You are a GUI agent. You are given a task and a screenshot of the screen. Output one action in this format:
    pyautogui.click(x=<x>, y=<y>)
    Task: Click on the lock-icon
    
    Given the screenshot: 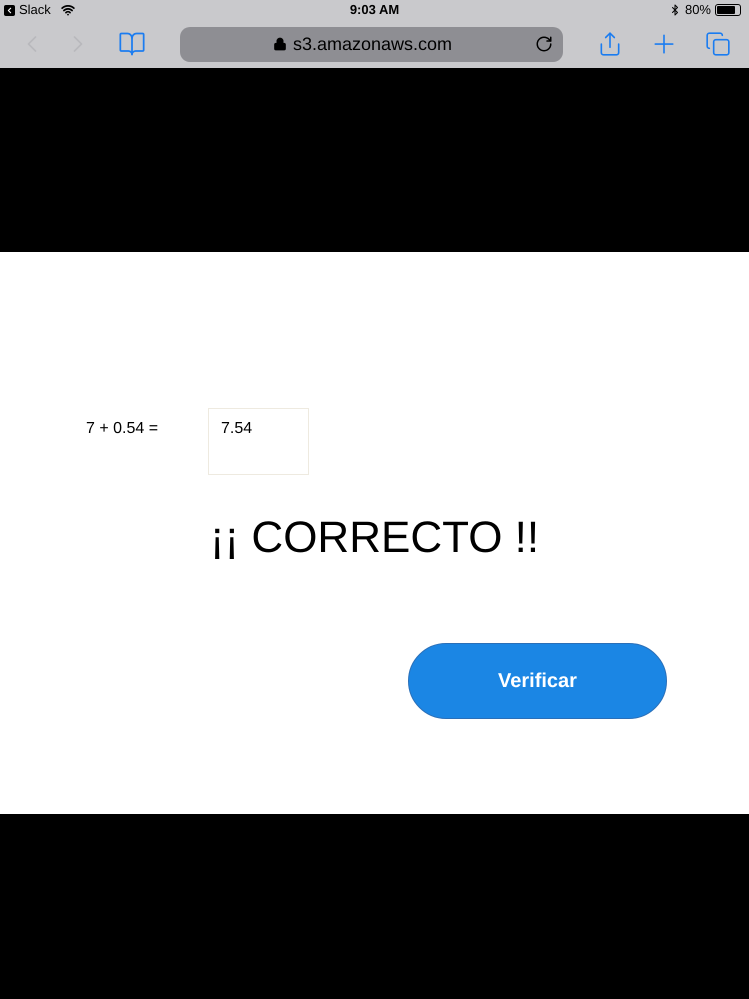 What is the action you would take?
    pyautogui.click(x=279, y=44)
    